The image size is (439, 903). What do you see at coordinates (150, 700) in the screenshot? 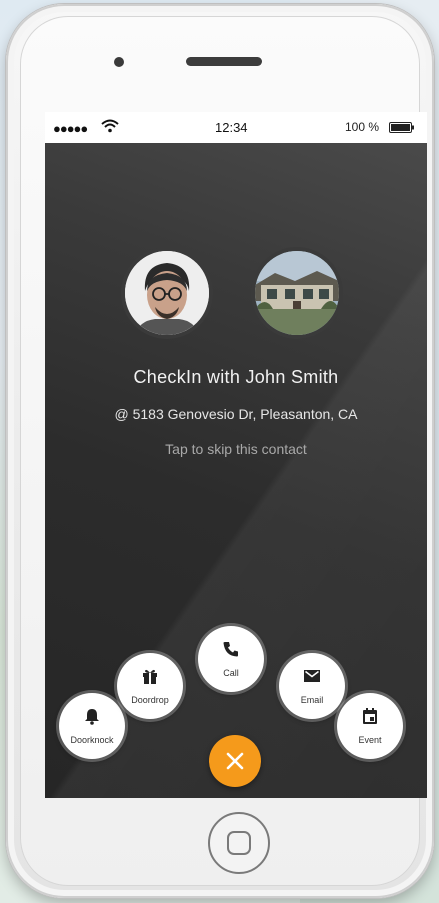
I see `doordrop-label: Doordrop` at bounding box center [150, 700].